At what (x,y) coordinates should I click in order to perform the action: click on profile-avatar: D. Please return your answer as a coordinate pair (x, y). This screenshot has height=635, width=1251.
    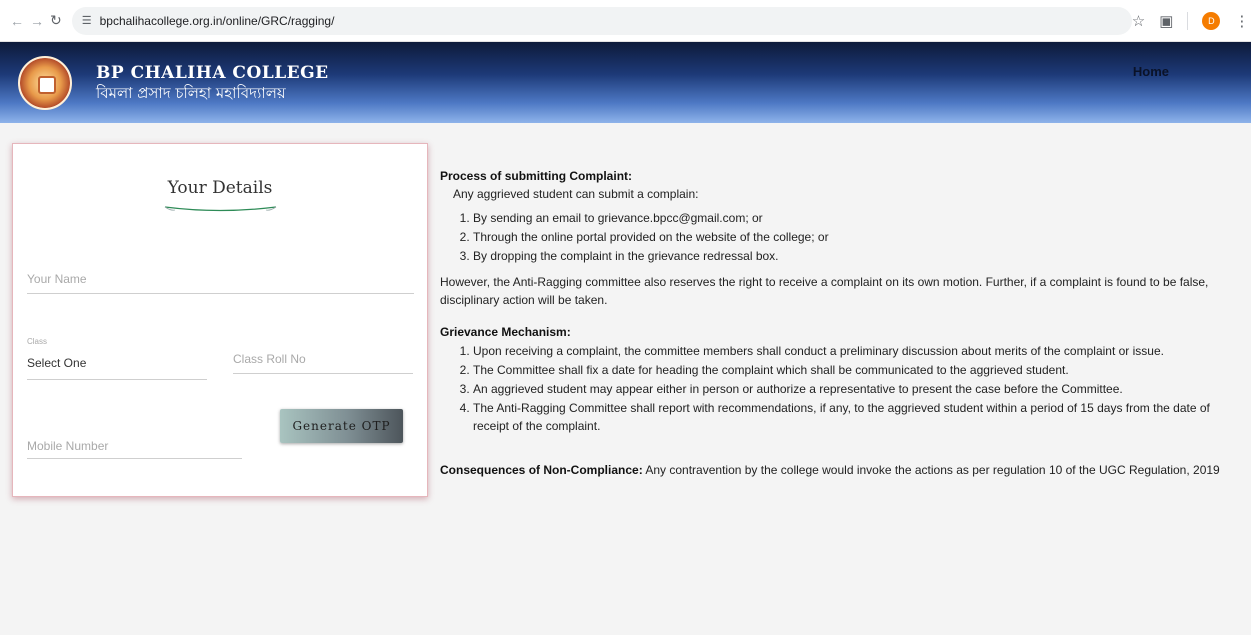
    Looking at the image, I should click on (1211, 20).